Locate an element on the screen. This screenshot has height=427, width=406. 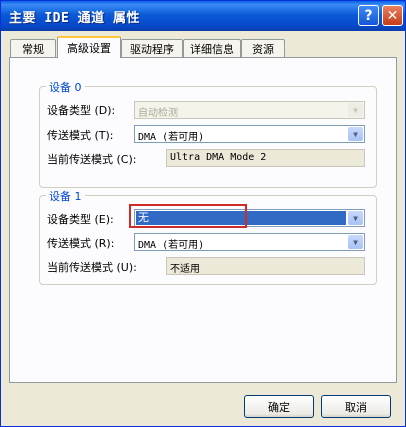
help-button: ? is located at coordinates (368, 15).